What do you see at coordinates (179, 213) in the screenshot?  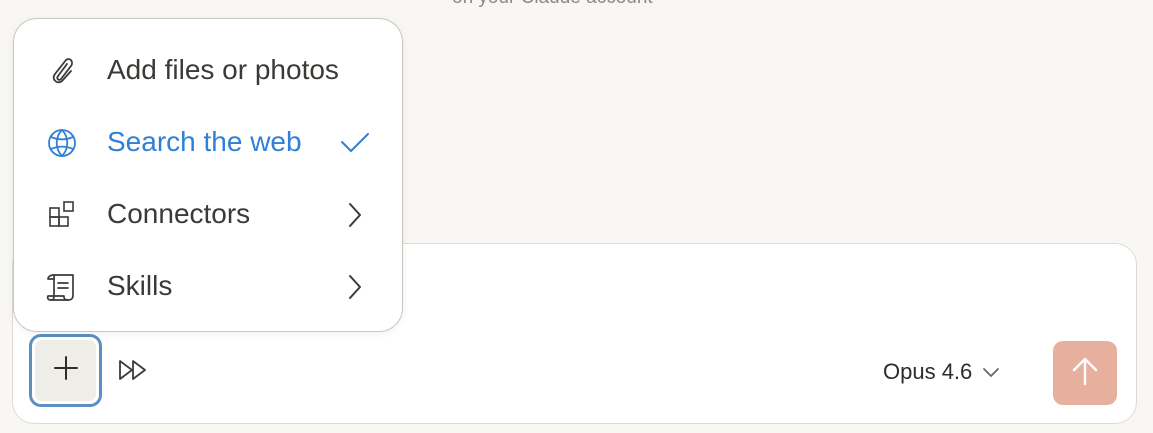 I see `menu-item-label: Connectors` at bounding box center [179, 213].